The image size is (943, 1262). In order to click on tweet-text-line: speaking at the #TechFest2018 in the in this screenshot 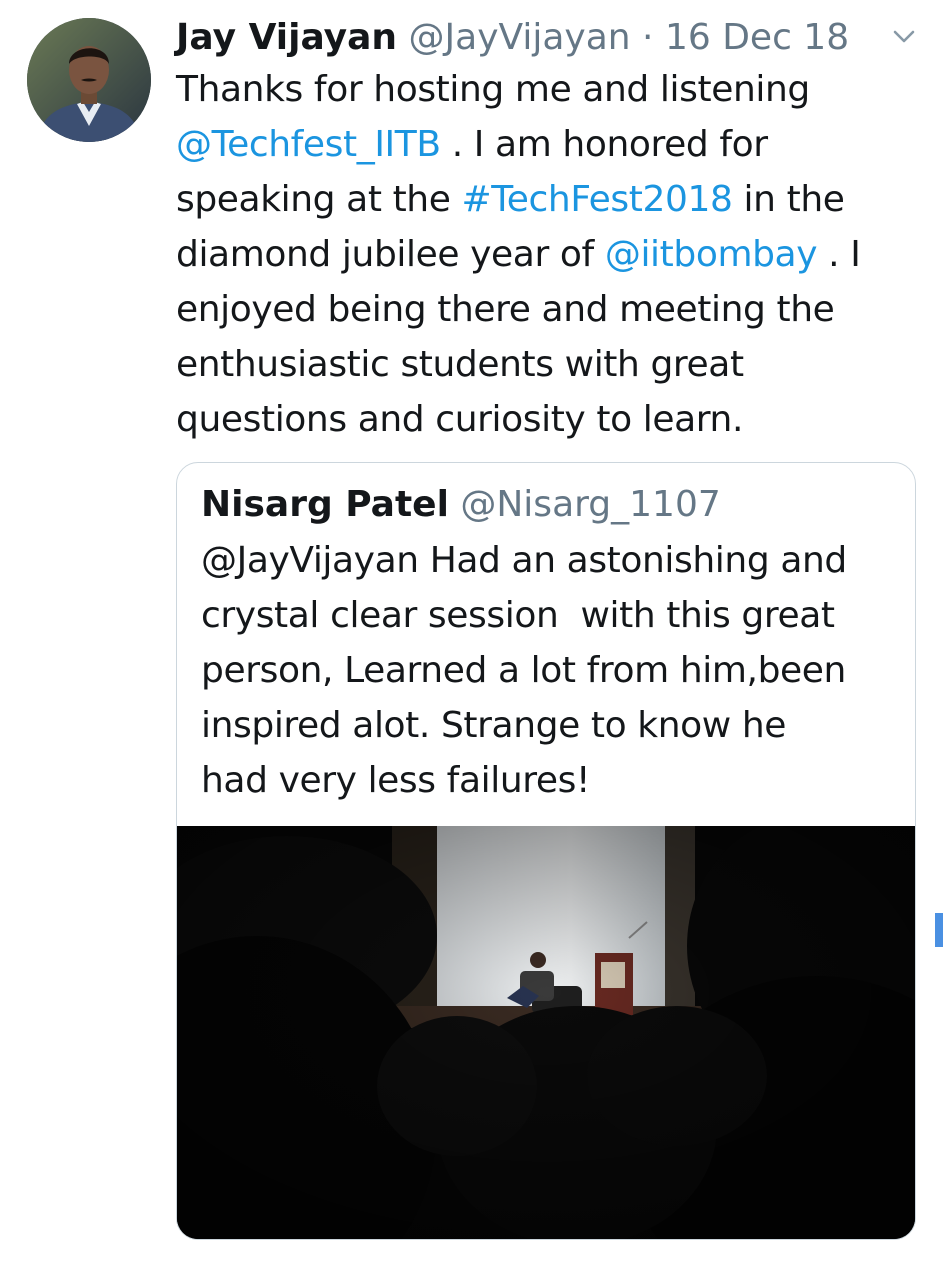, I will do `click(546, 199)`.